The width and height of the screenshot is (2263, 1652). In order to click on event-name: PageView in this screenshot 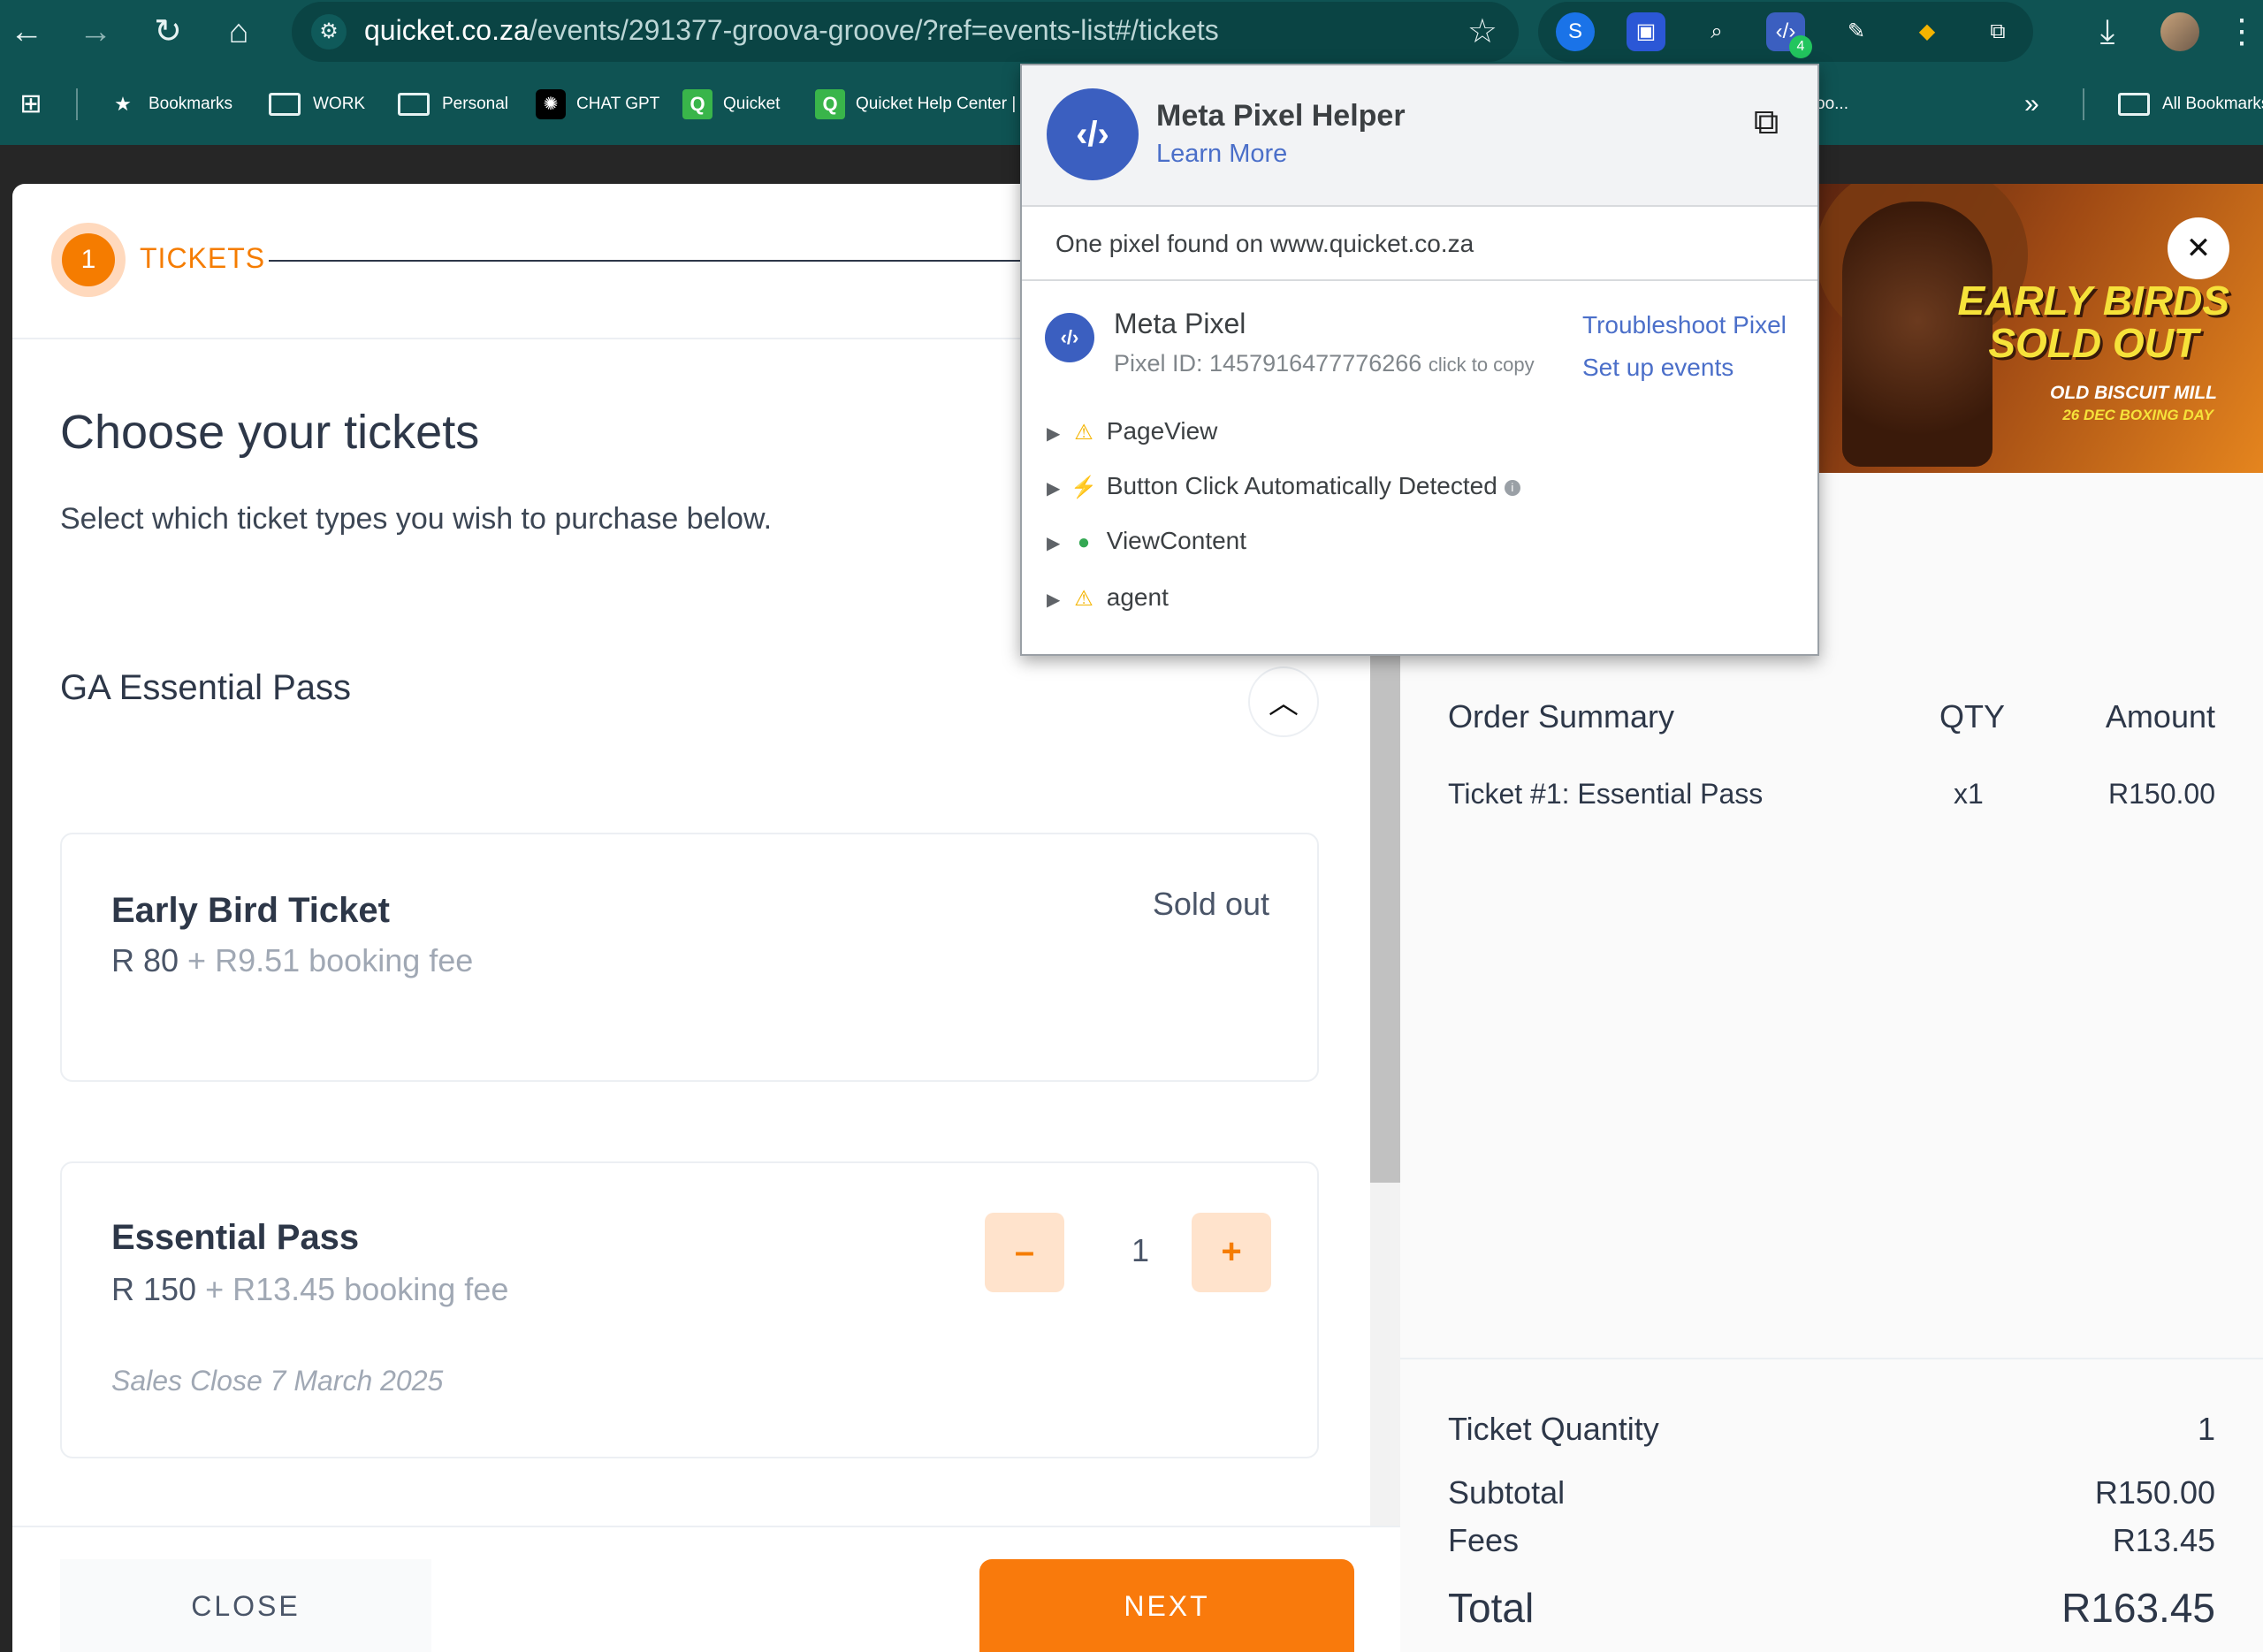, I will do `click(1162, 431)`.